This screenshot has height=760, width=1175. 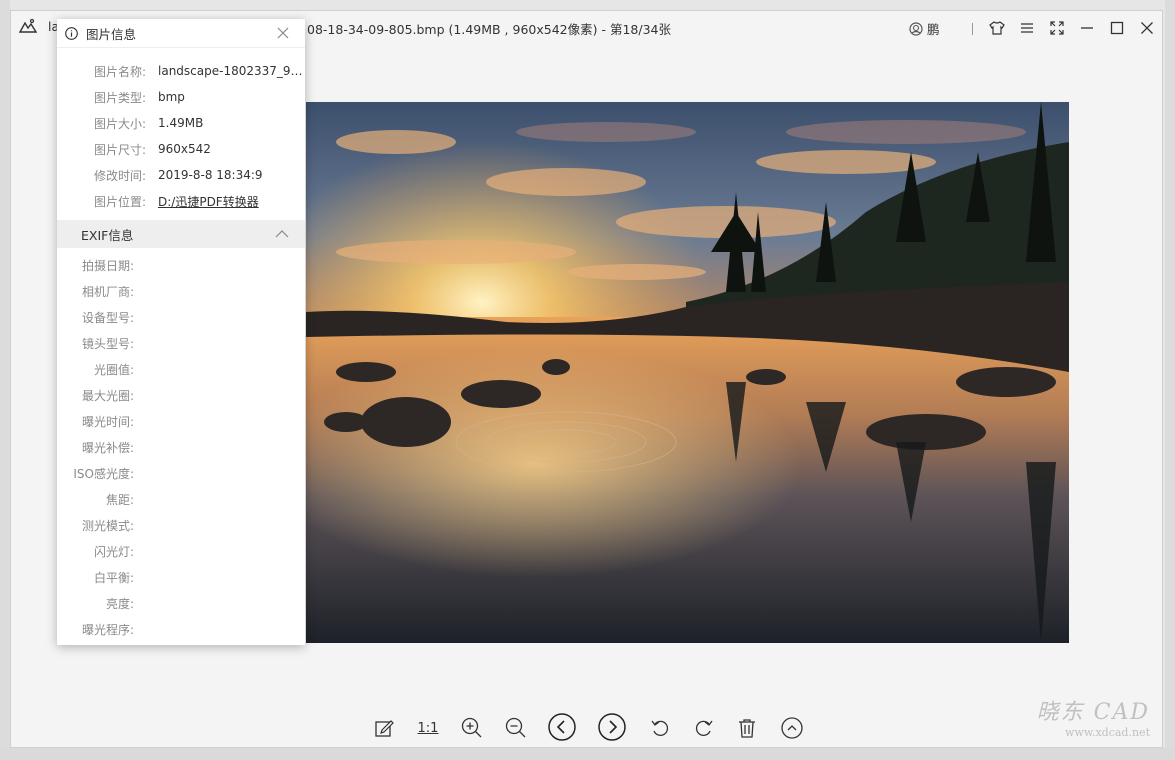 What do you see at coordinates (972, 29) in the screenshot?
I see `title-separator` at bounding box center [972, 29].